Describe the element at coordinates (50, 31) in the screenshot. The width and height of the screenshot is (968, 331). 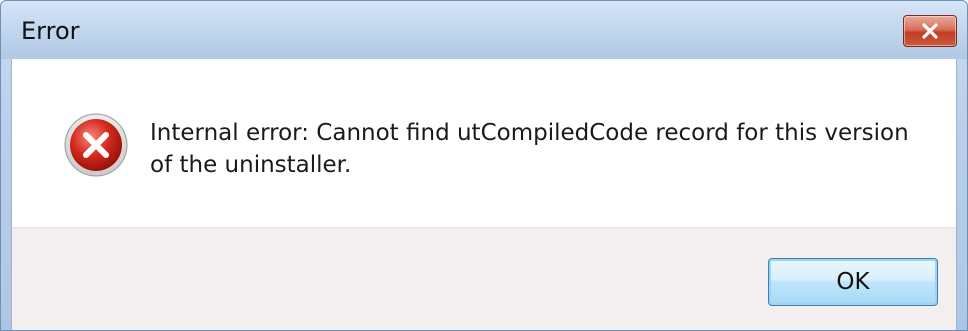
I see `window-title: Error` at that location.